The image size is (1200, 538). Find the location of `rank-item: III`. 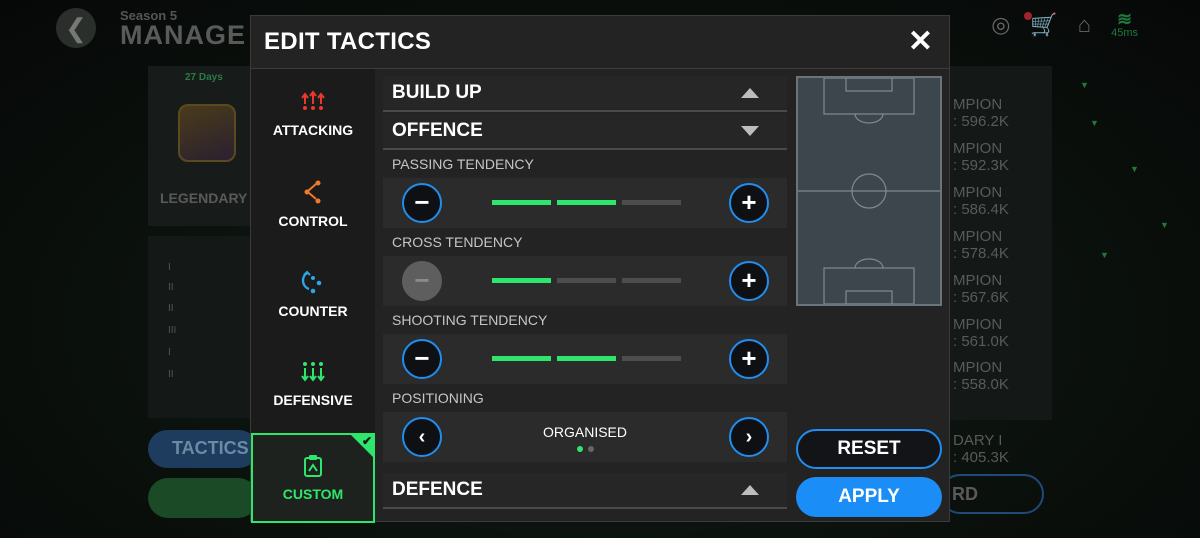

rank-item: III is located at coordinates (172, 330).